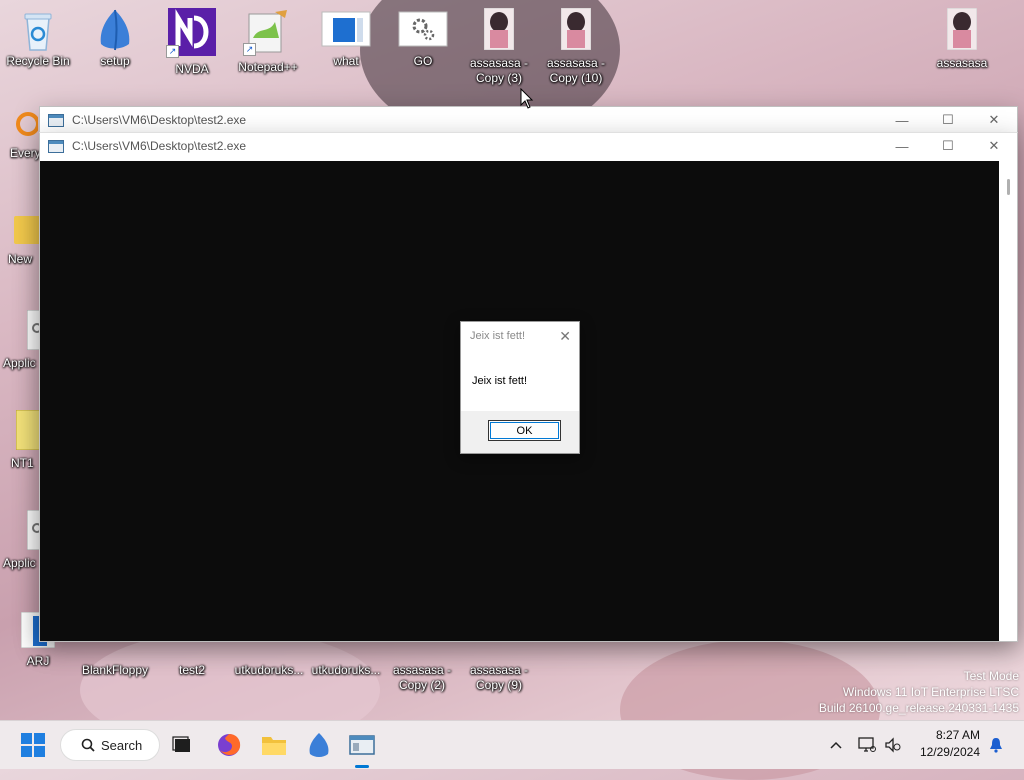 The width and height of the screenshot is (1024, 780). Describe the element at coordinates (88, 745) in the screenshot. I see `search-icon` at that location.